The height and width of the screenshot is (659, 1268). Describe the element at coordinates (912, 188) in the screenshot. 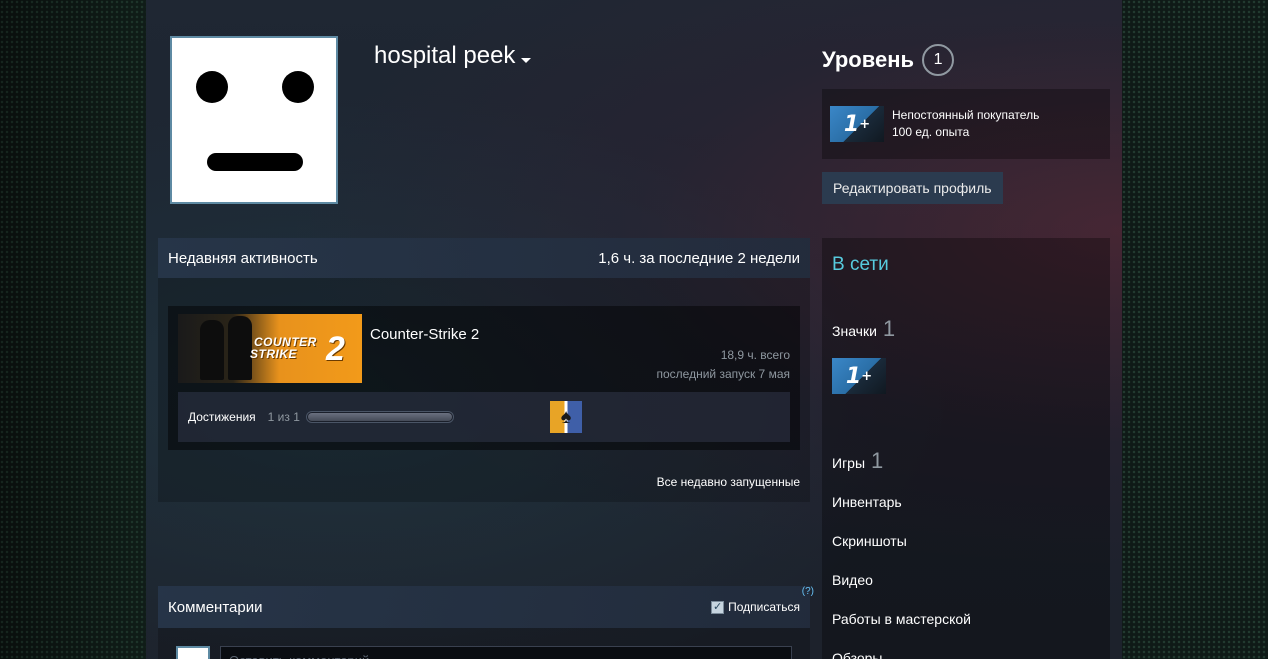

I see `edit-profile-button: Редактировать профиль` at that location.